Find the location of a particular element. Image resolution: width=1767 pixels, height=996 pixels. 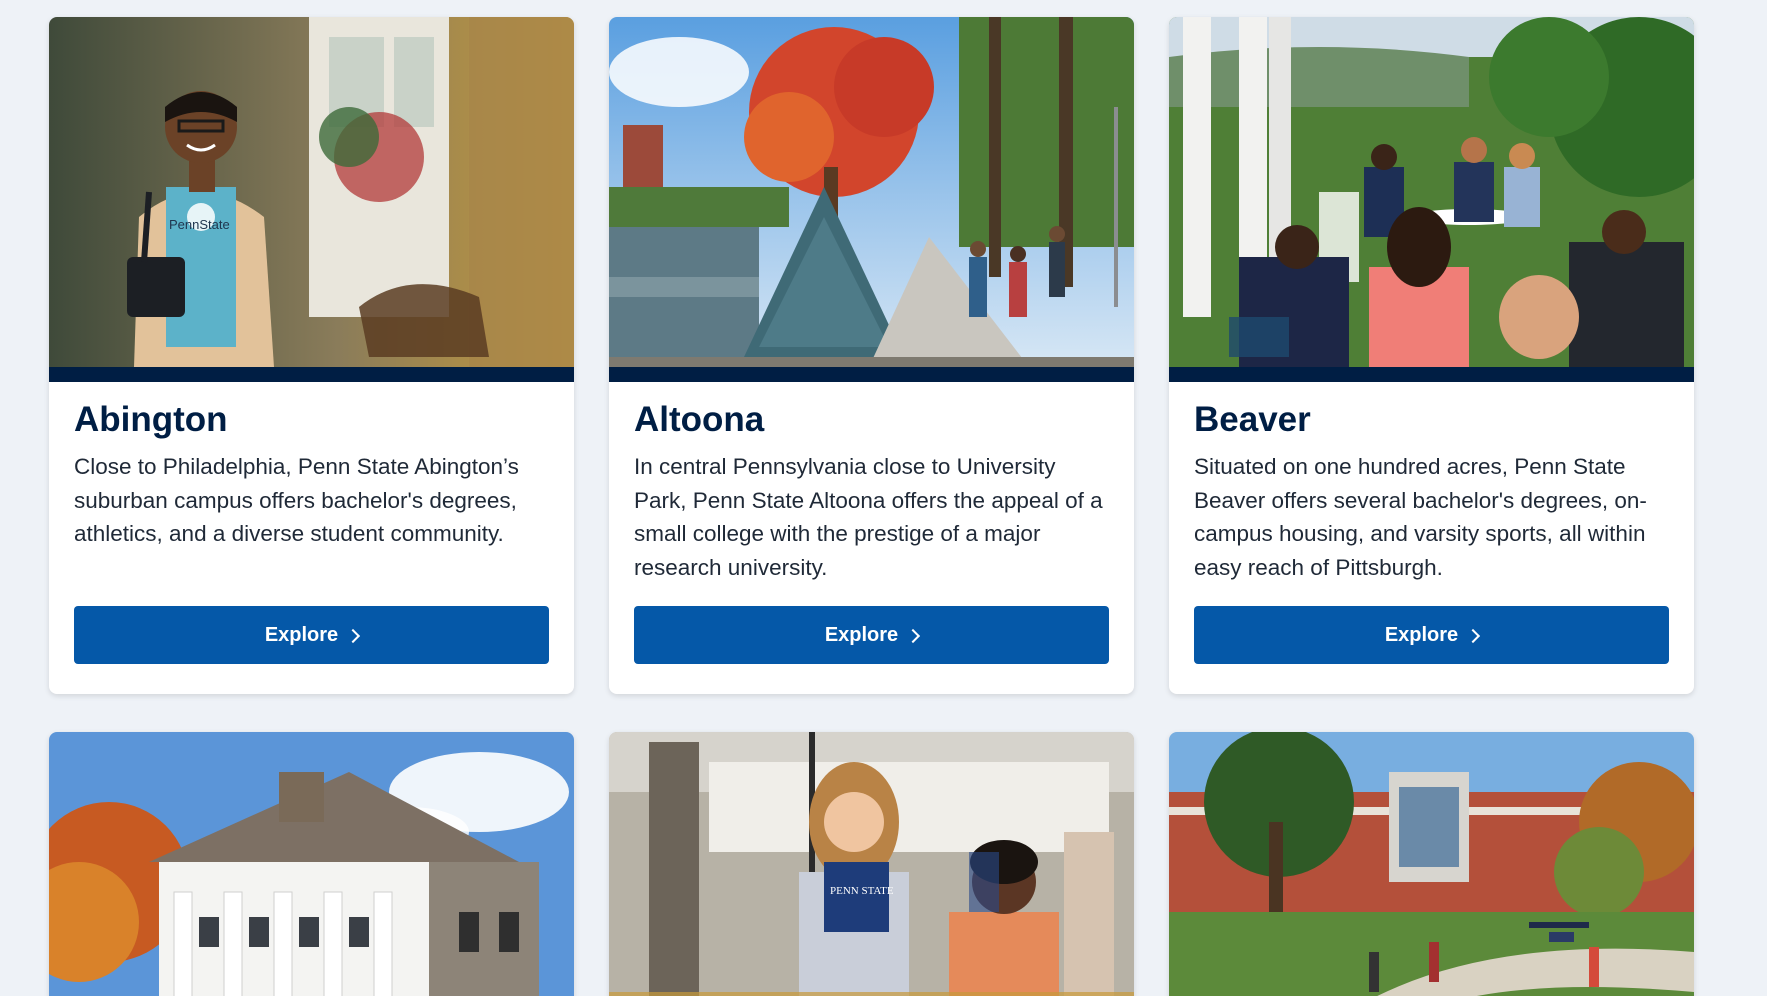

explore-button-abington: Explore is located at coordinates (311, 635).